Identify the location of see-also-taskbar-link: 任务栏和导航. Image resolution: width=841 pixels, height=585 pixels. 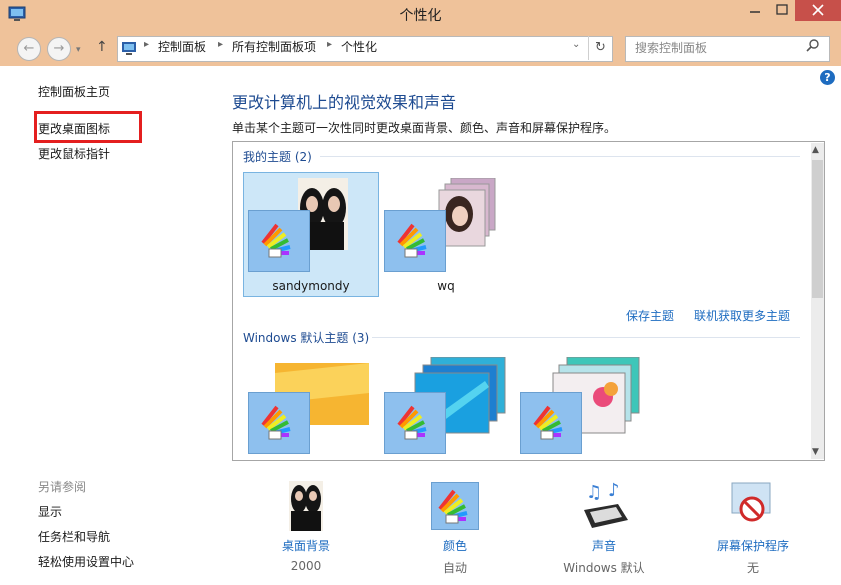
(74, 536).